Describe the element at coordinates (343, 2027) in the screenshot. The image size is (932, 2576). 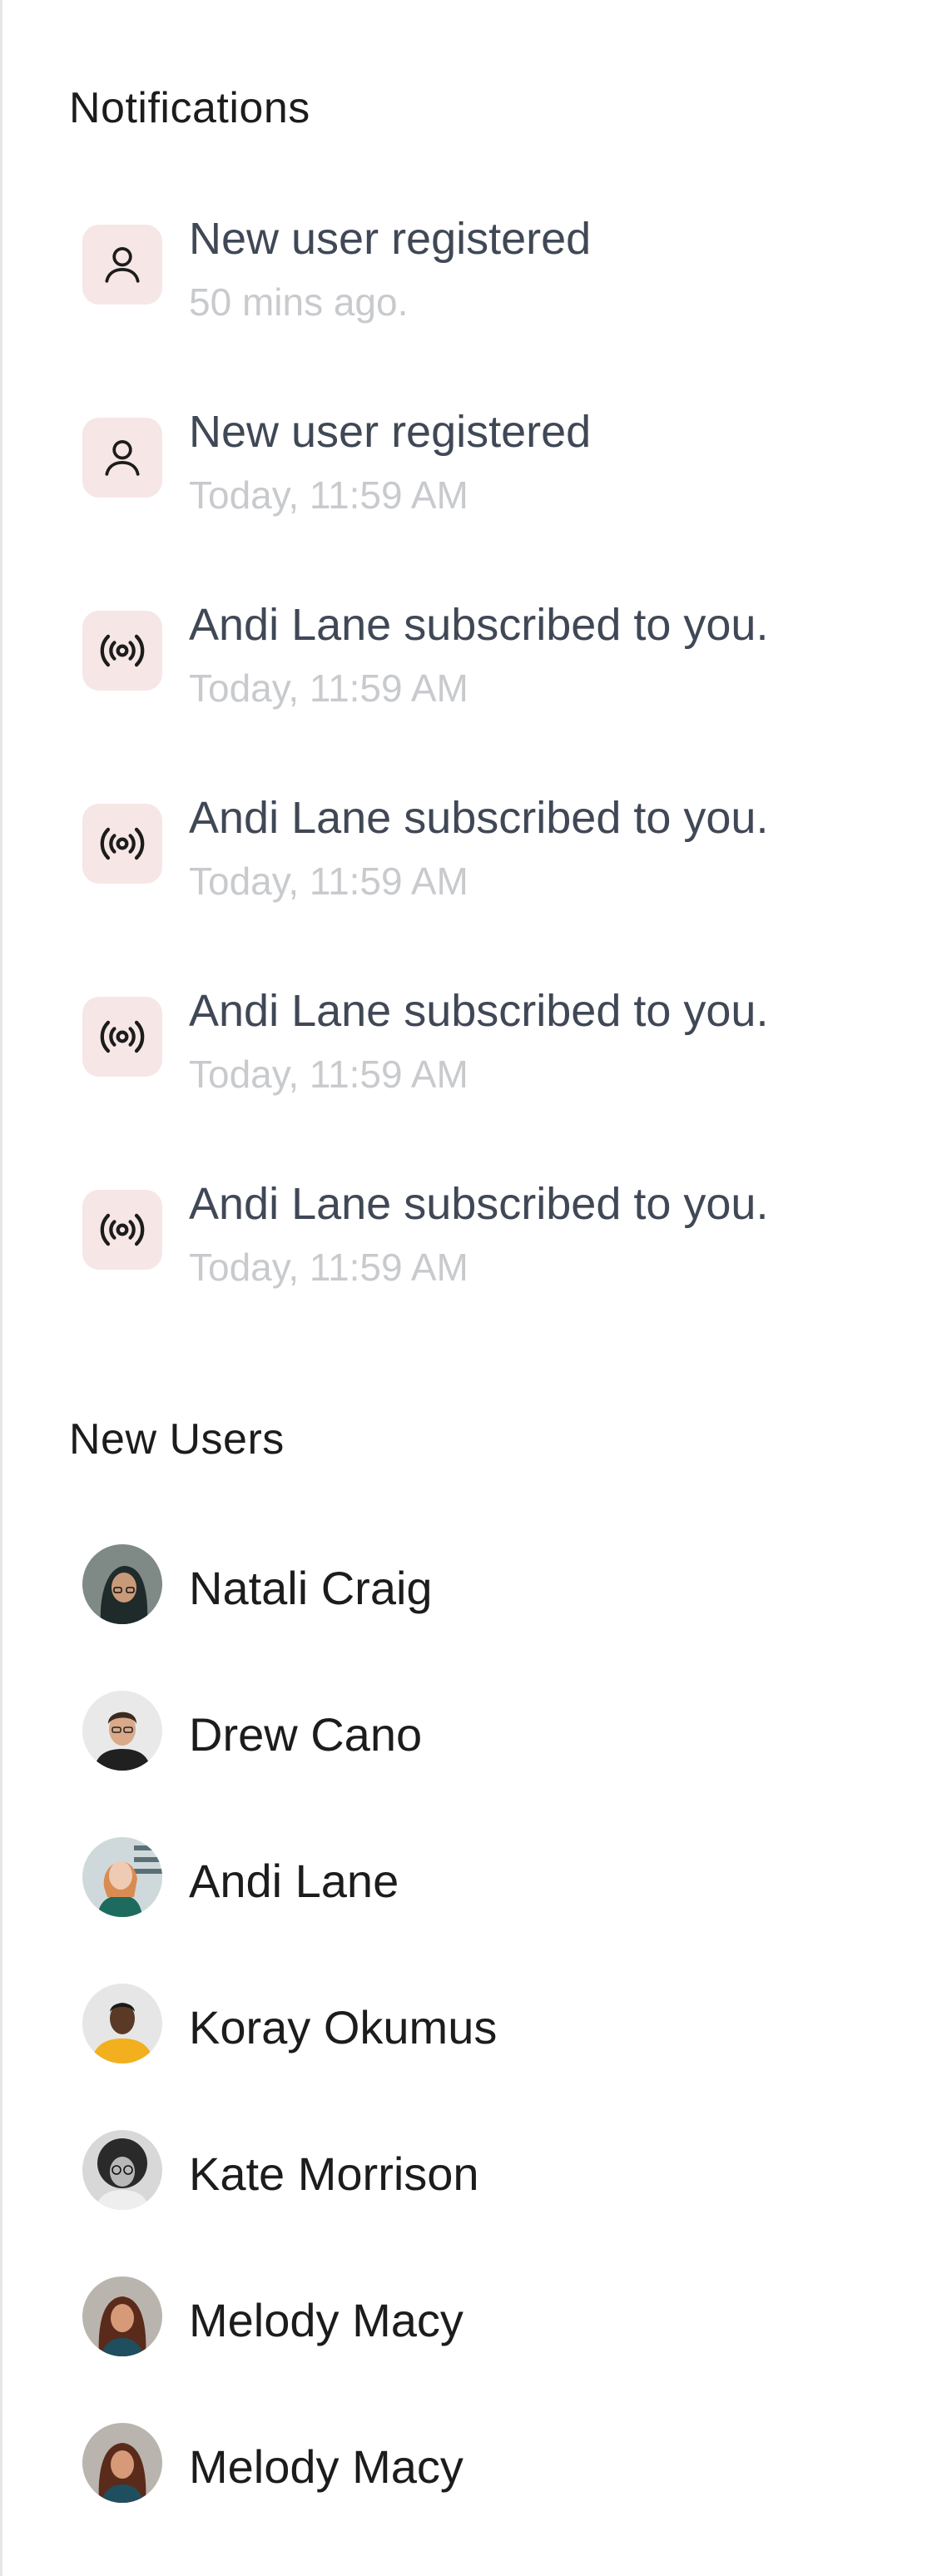
I see `user-name: Koray Okumus` at that location.